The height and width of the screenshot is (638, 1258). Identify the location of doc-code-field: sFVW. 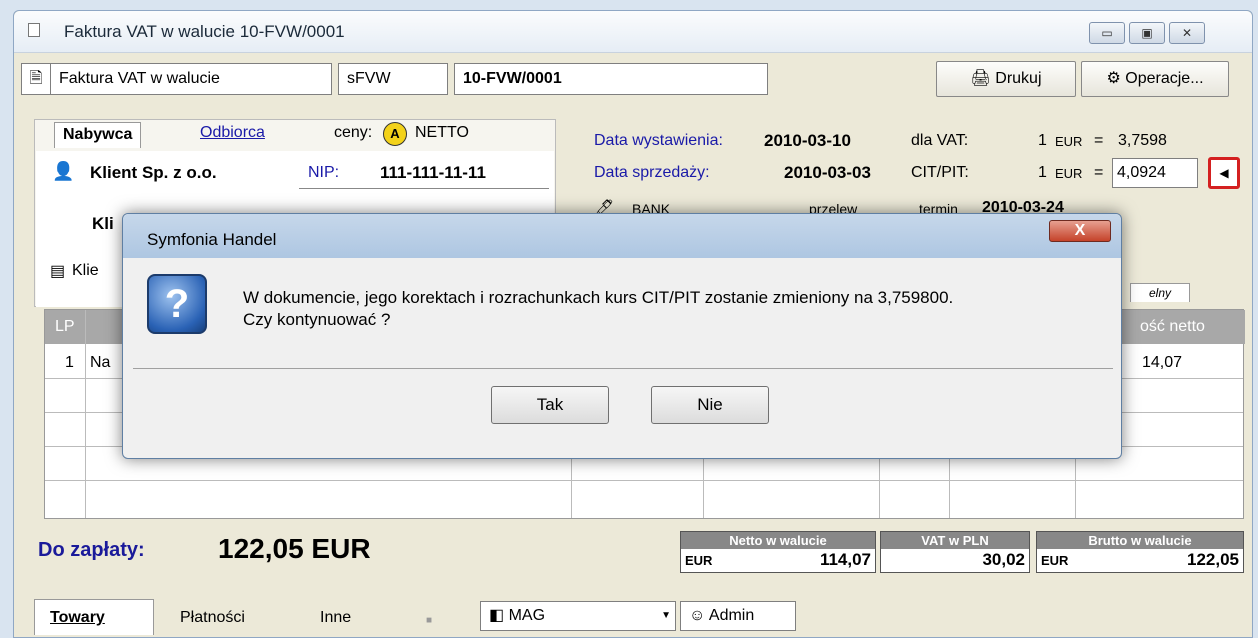
(393, 79).